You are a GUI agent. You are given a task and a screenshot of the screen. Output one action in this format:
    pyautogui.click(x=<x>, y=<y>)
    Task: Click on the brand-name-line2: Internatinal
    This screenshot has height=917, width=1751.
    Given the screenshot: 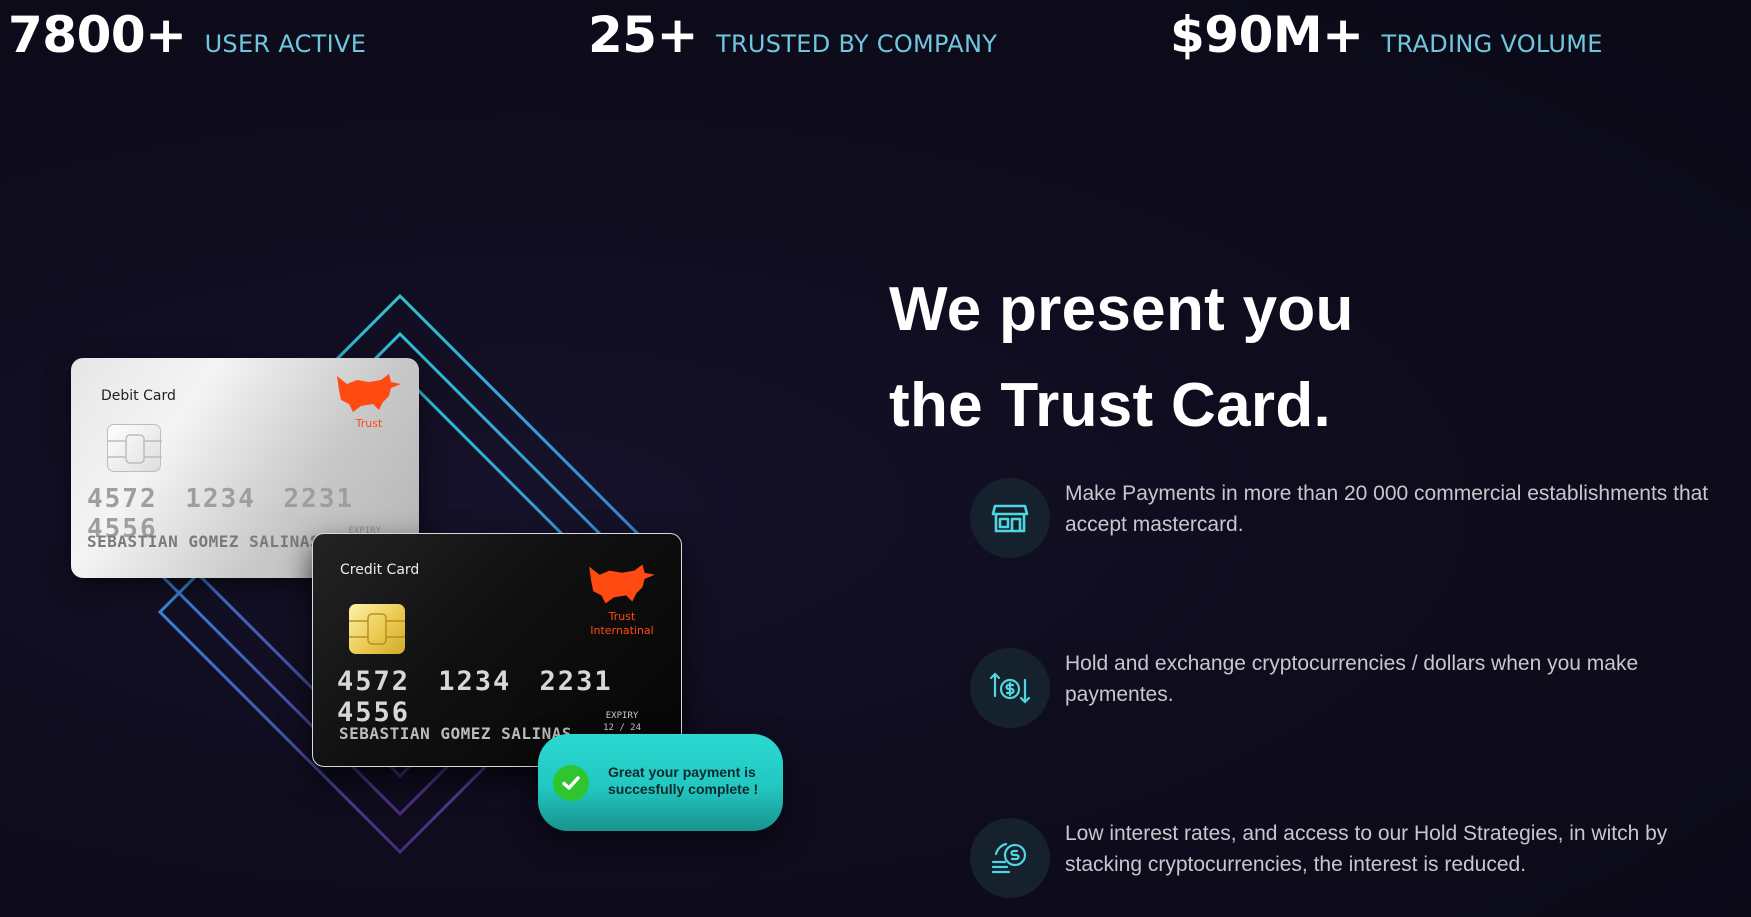 What is the action you would take?
    pyautogui.click(x=622, y=630)
    